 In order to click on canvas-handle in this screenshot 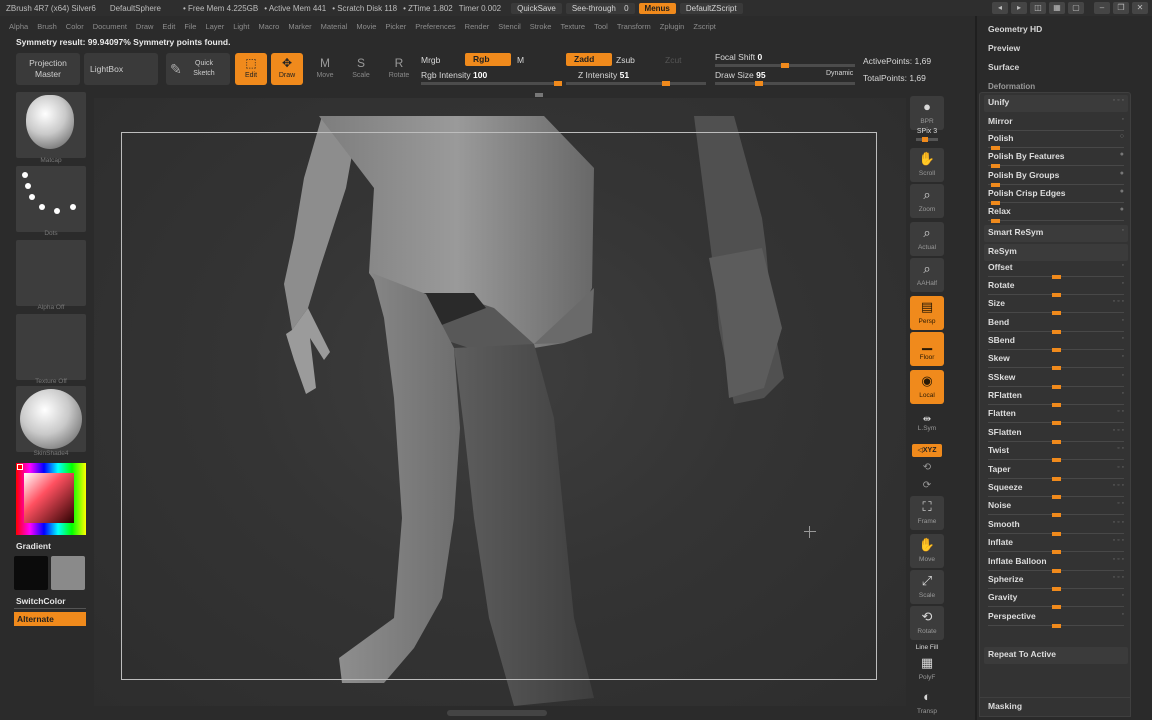, I will do `click(539, 95)`.